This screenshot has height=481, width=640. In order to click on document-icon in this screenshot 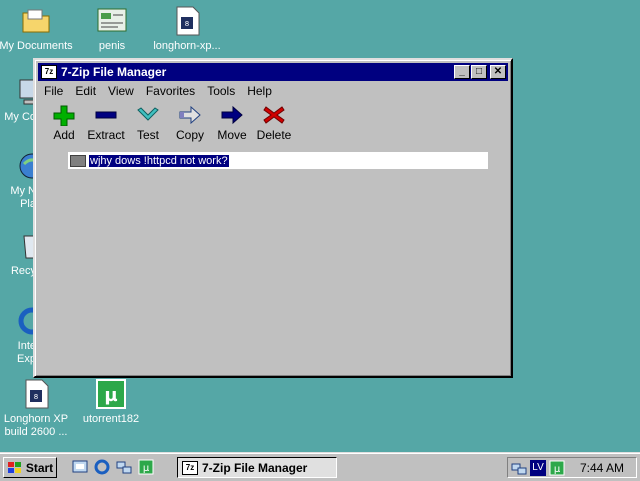, I will do `click(112, 21)`.